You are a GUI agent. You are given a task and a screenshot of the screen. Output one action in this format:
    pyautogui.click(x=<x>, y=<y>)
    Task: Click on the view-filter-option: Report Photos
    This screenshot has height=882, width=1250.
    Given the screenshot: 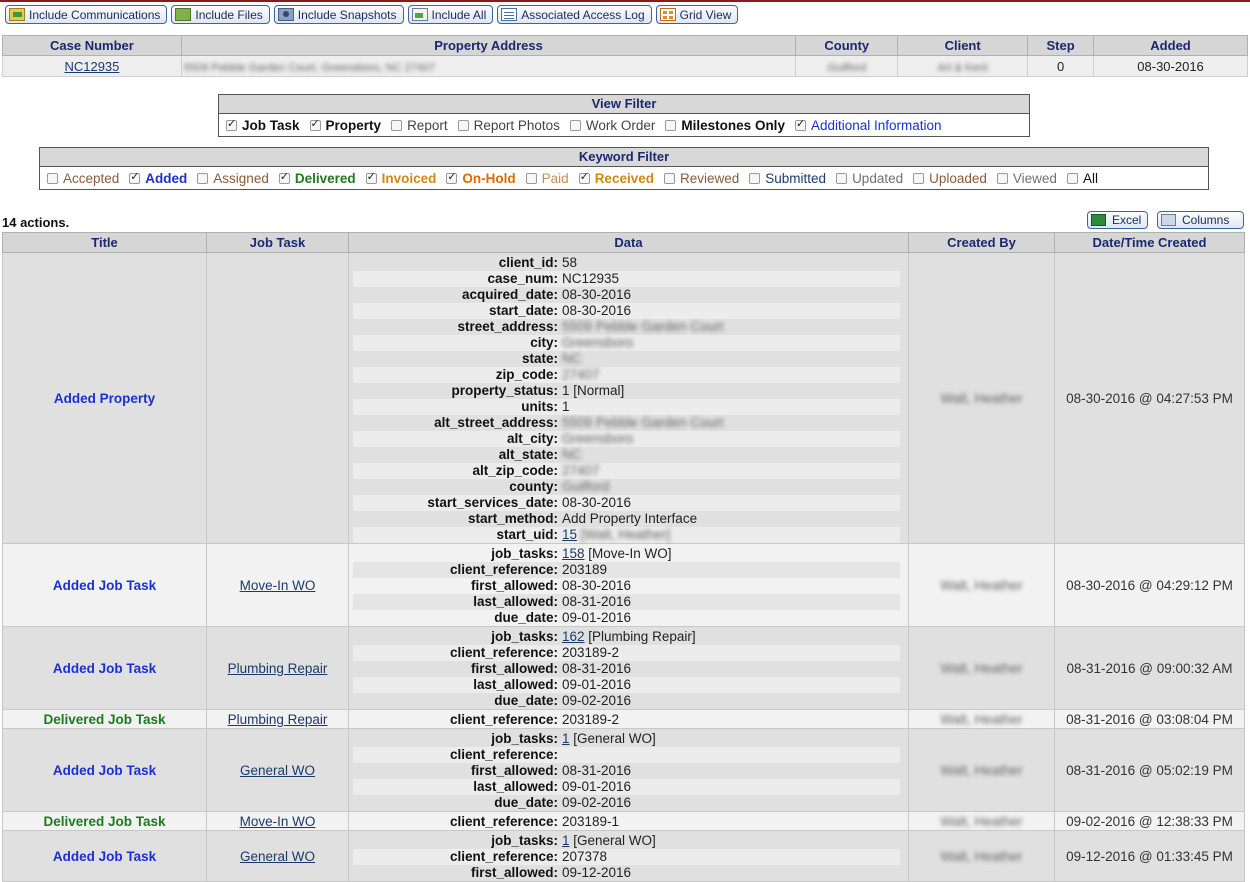 What is the action you would take?
    pyautogui.click(x=508, y=125)
    